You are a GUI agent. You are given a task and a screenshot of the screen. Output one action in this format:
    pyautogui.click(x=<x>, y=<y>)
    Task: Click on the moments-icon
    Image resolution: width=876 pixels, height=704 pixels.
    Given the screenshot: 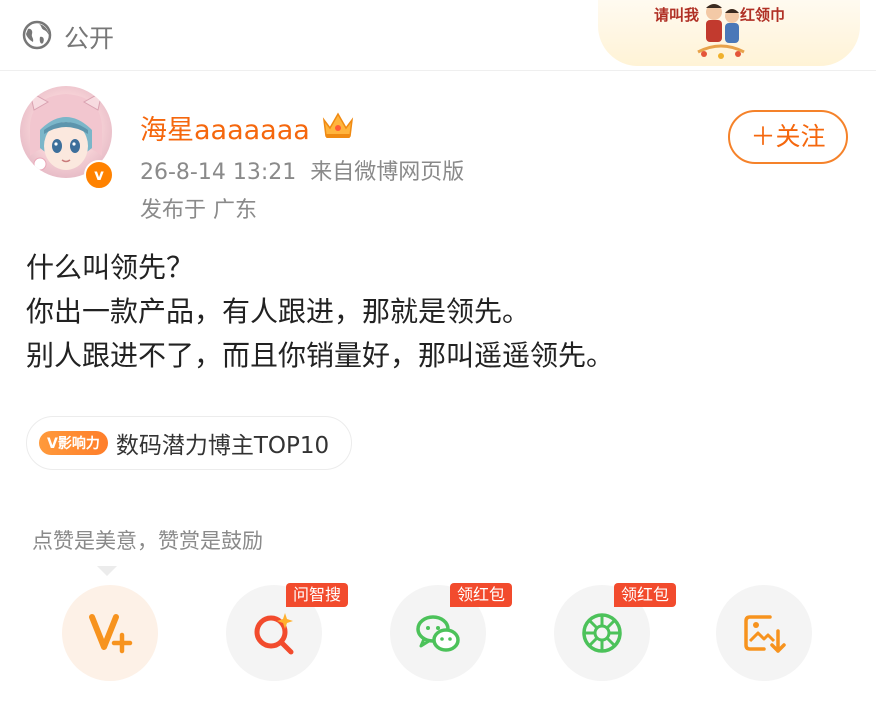 What is the action you would take?
    pyautogui.click(x=602, y=633)
    